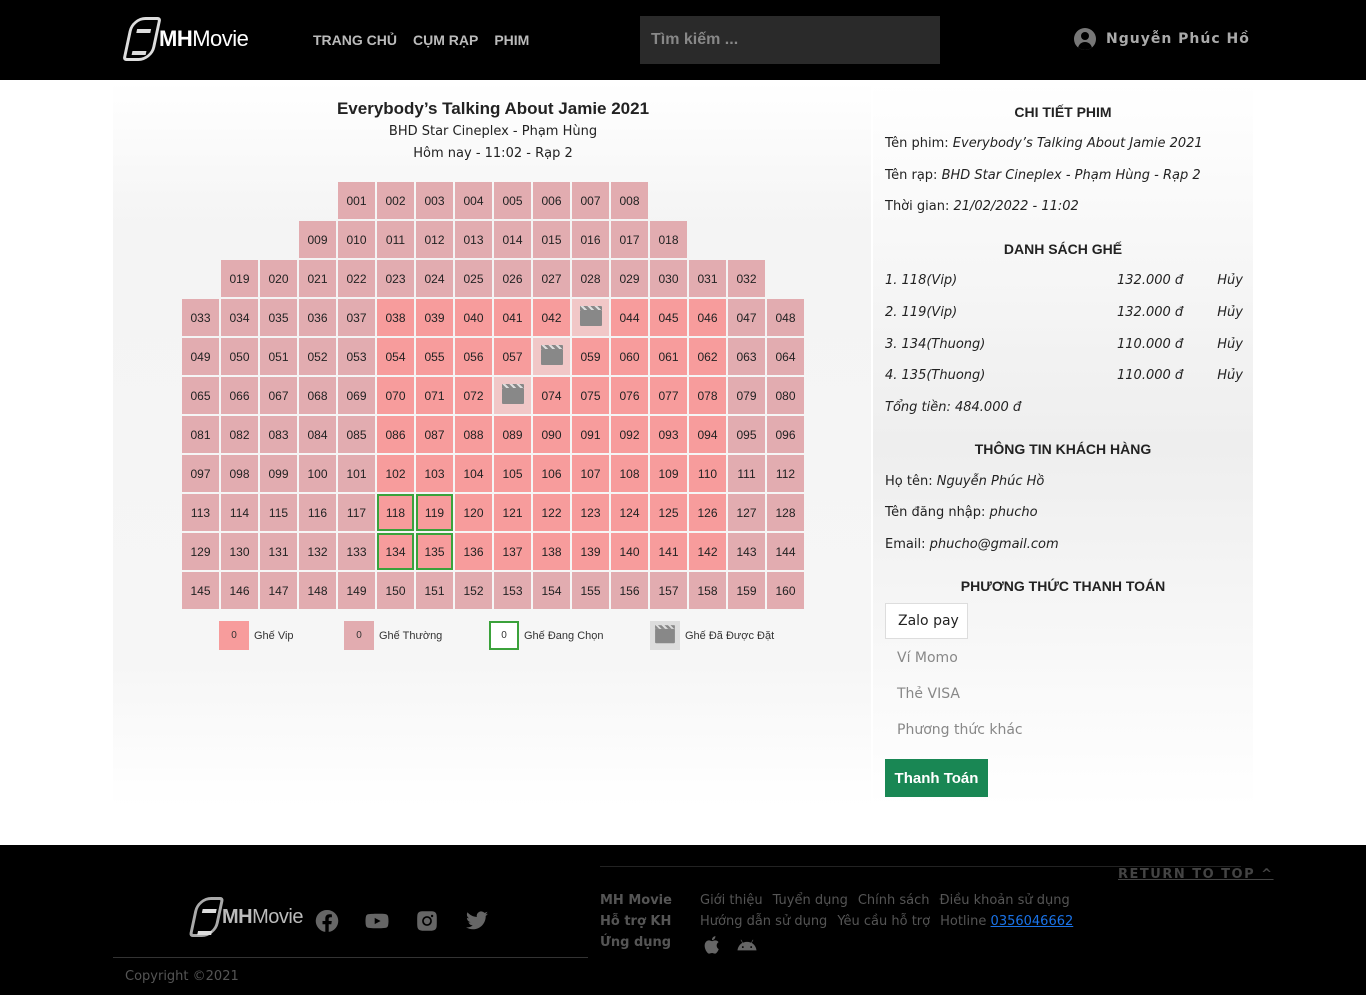 The width and height of the screenshot is (1366, 995). Describe the element at coordinates (245, 917) in the screenshot. I see `footer-logo: MHMovie` at that location.